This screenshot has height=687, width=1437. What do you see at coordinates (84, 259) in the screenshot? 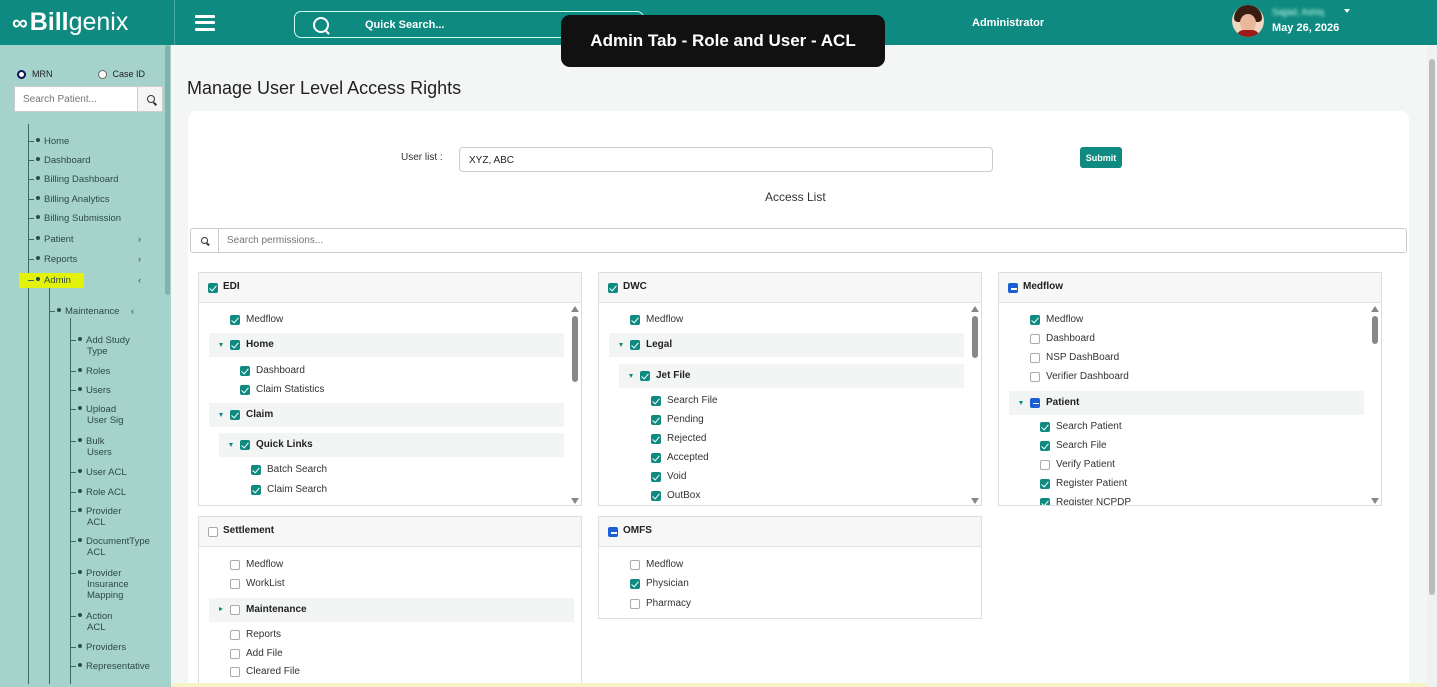
I see `sidebar-item-reports: Reports ›` at bounding box center [84, 259].